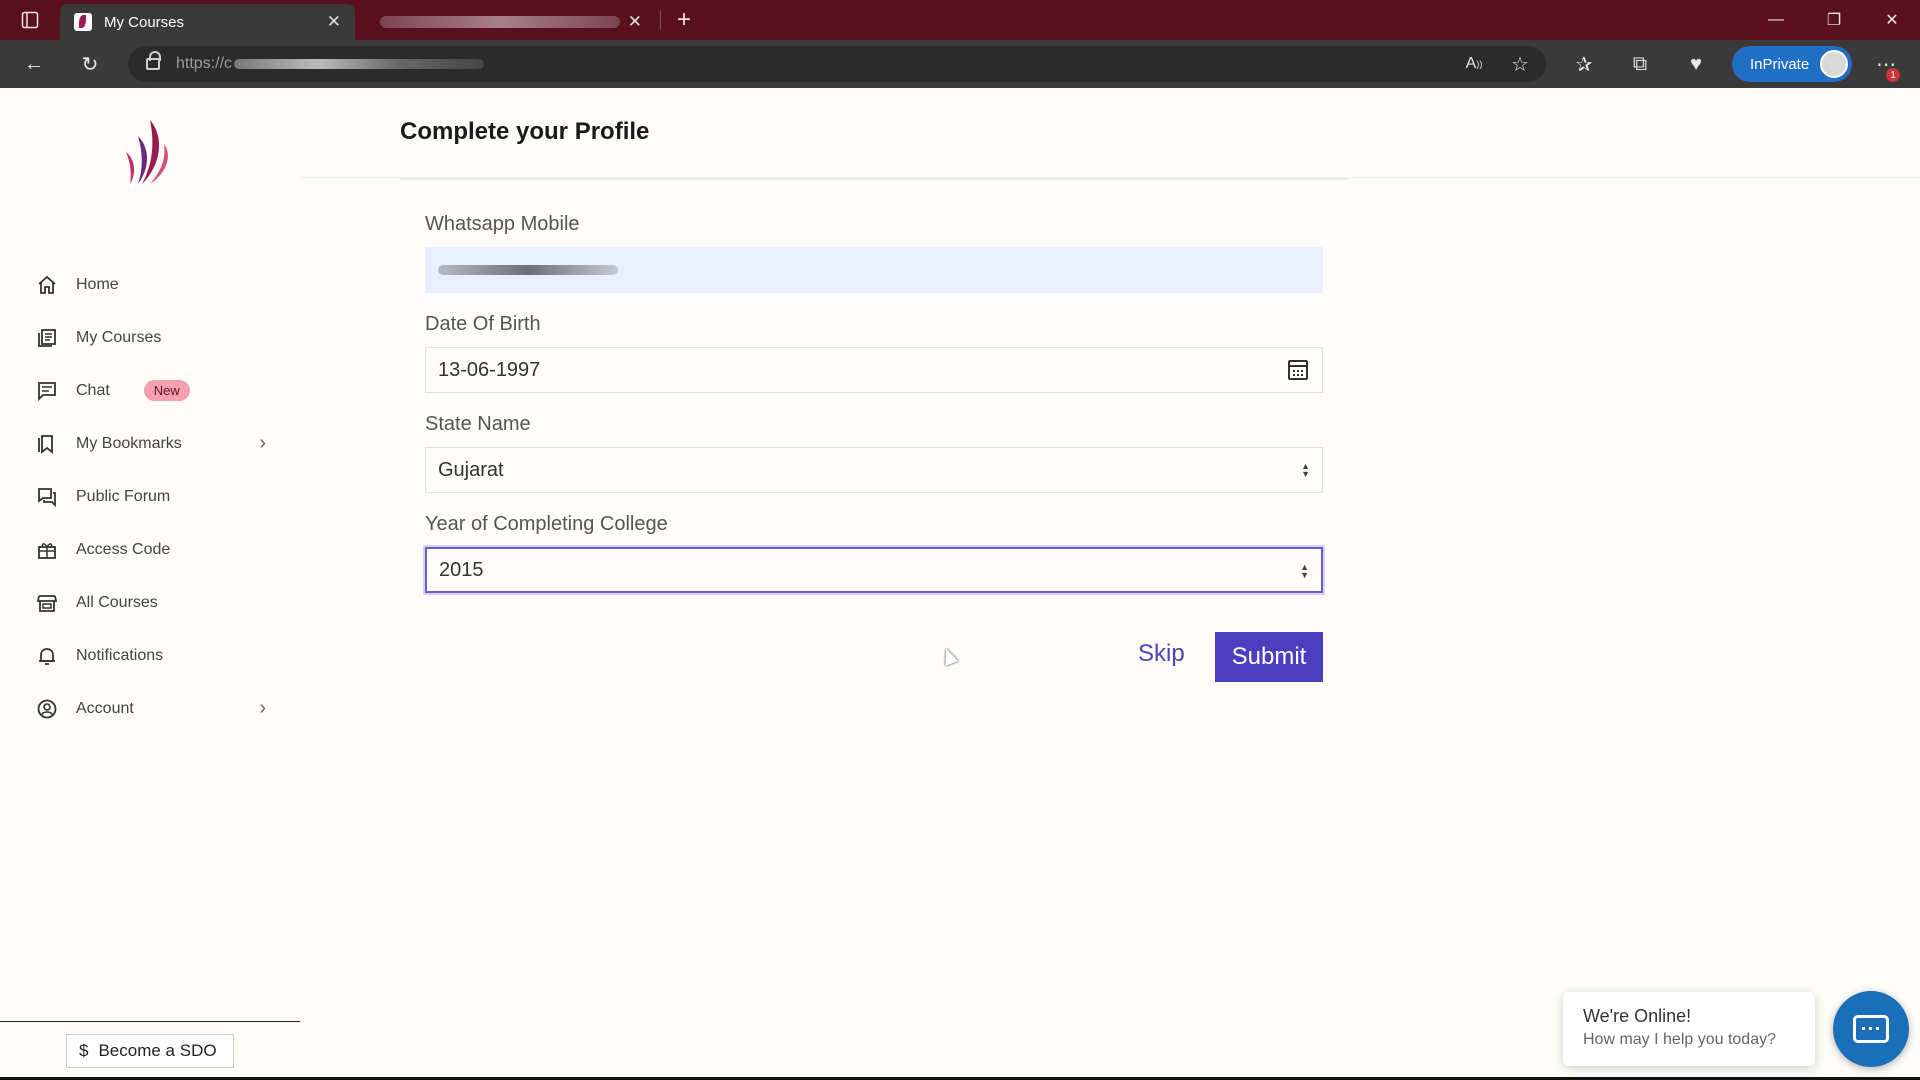 This screenshot has width=1920, height=1080. Describe the element at coordinates (528, 270) in the screenshot. I see `whatsapp-value-blurred` at that location.